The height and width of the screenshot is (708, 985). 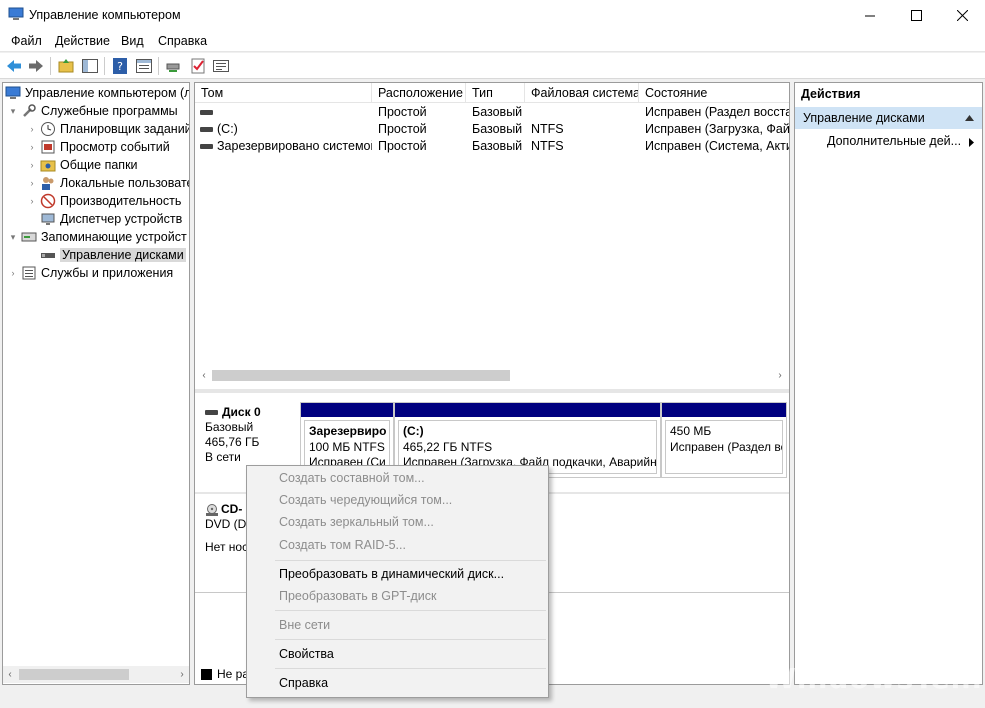 I want to click on tree-shared-folders: › Общие папки, so click(x=82, y=165).